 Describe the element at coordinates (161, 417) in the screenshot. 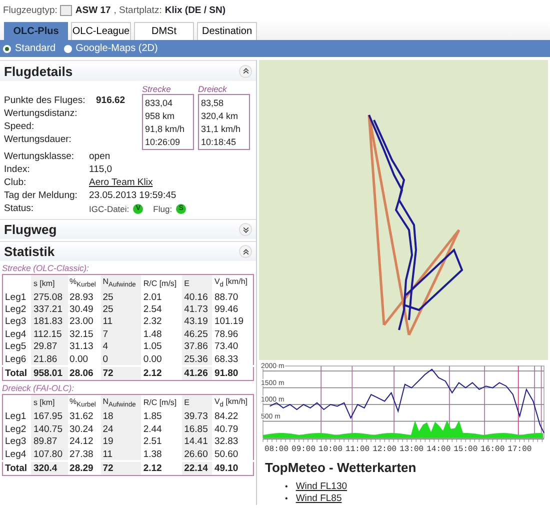

I see `table-cell: 1.85` at that location.